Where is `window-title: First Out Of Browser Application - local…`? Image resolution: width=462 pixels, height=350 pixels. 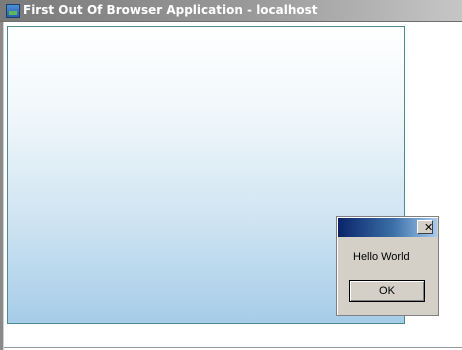 window-title: First Out Of Browser Application - local… is located at coordinates (170, 10).